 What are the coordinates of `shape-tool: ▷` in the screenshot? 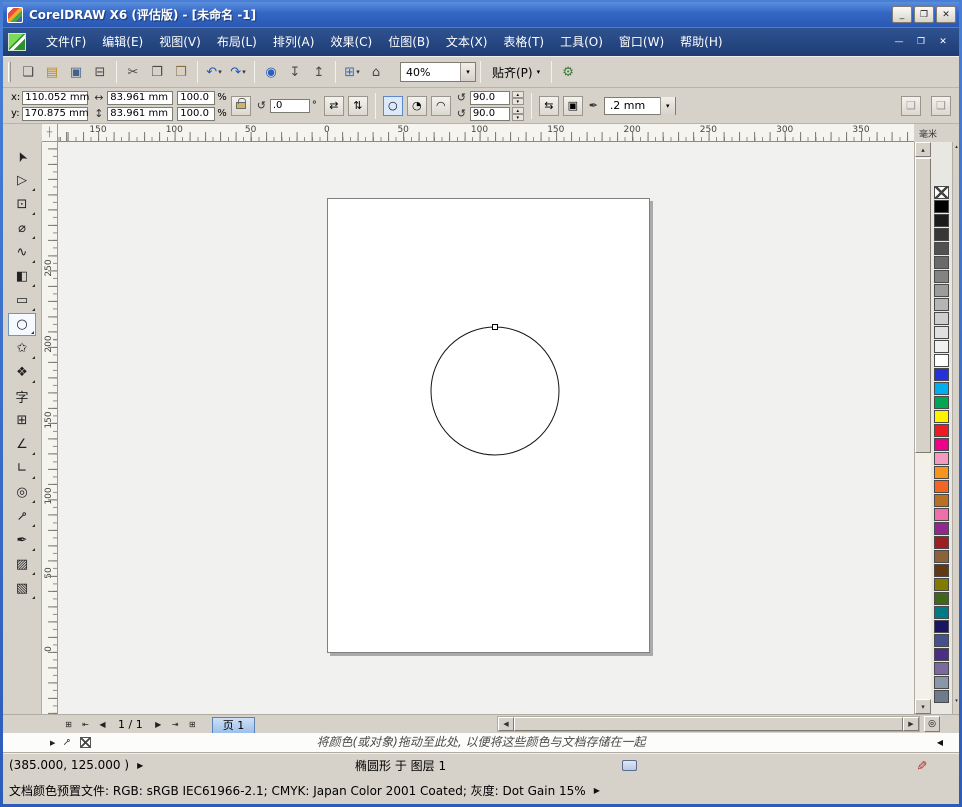 It's located at (22, 180).